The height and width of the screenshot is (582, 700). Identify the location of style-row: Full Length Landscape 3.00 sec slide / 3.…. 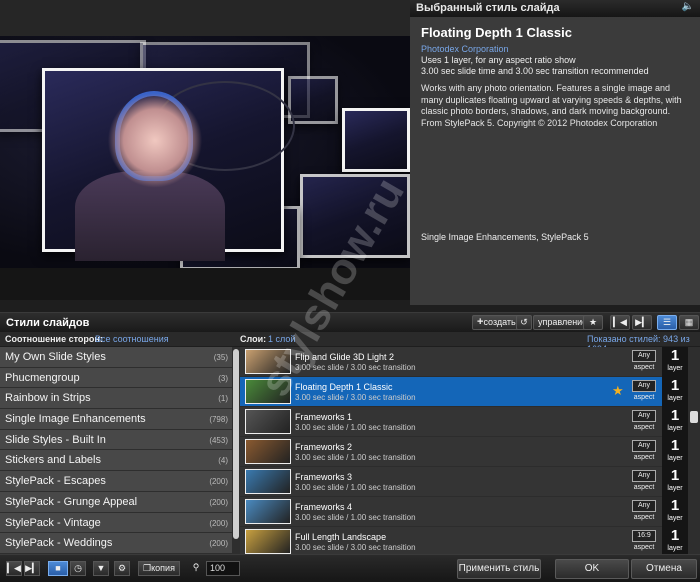
(464, 540).